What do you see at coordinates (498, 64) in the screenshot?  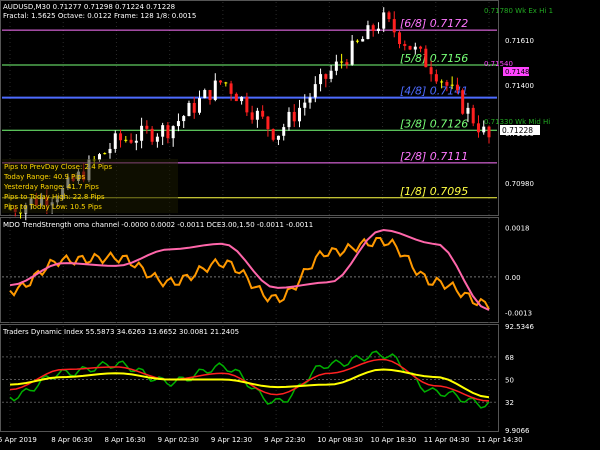 I see `right-label-2: 0.71540` at bounding box center [498, 64].